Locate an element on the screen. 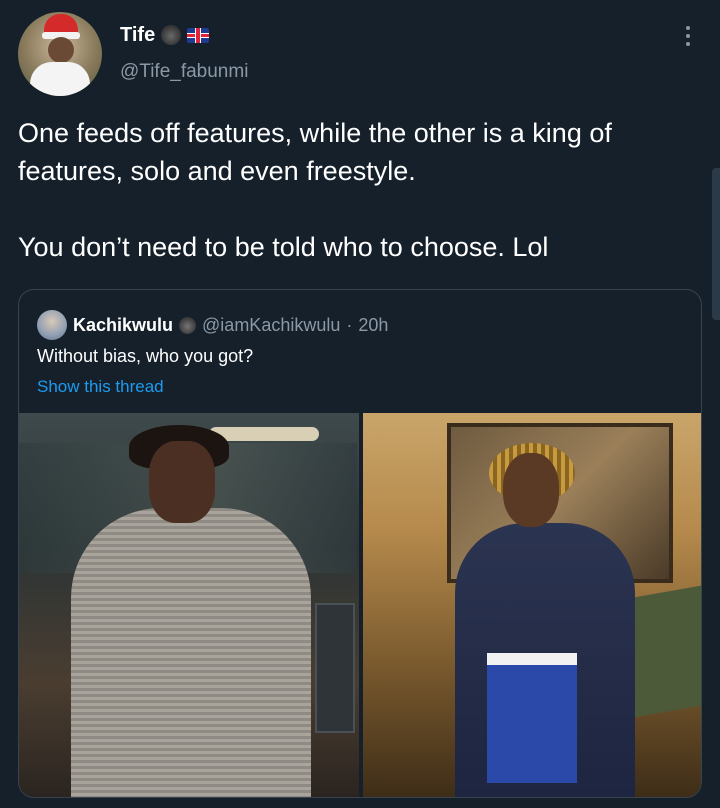 The image size is (720, 808). more-options-icon is located at coordinates (688, 36).